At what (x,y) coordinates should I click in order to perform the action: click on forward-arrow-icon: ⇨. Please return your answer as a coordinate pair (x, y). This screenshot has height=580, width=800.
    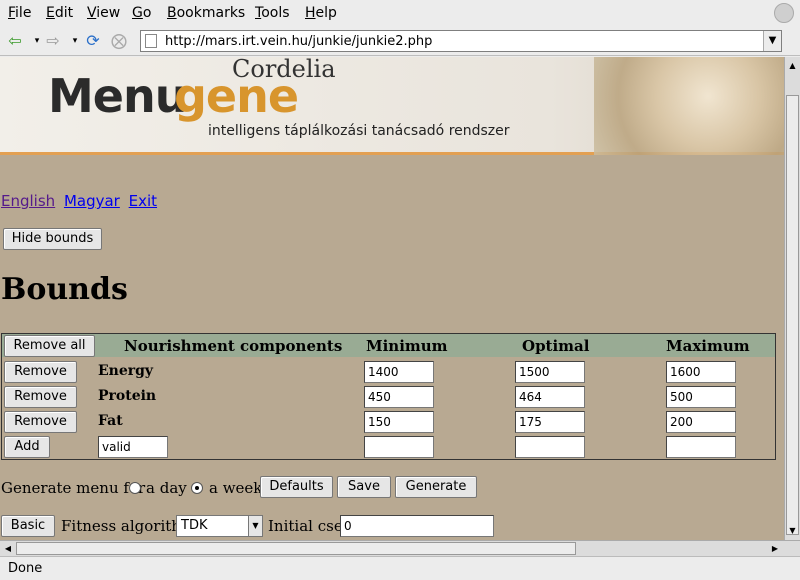
    Looking at the image, I should click on (53, 41).